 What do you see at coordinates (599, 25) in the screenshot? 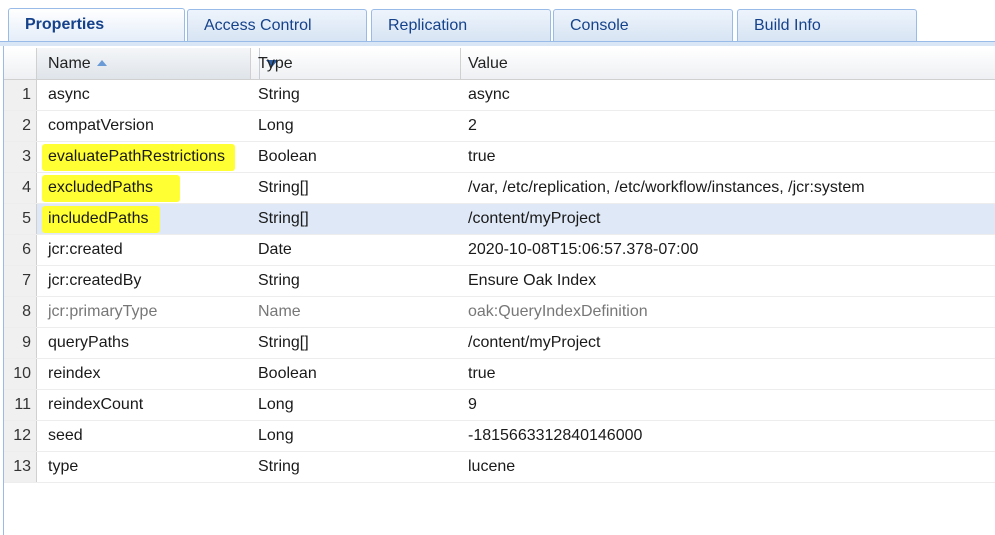
I see `tab-label: Console` at bounding box center [599, 25].